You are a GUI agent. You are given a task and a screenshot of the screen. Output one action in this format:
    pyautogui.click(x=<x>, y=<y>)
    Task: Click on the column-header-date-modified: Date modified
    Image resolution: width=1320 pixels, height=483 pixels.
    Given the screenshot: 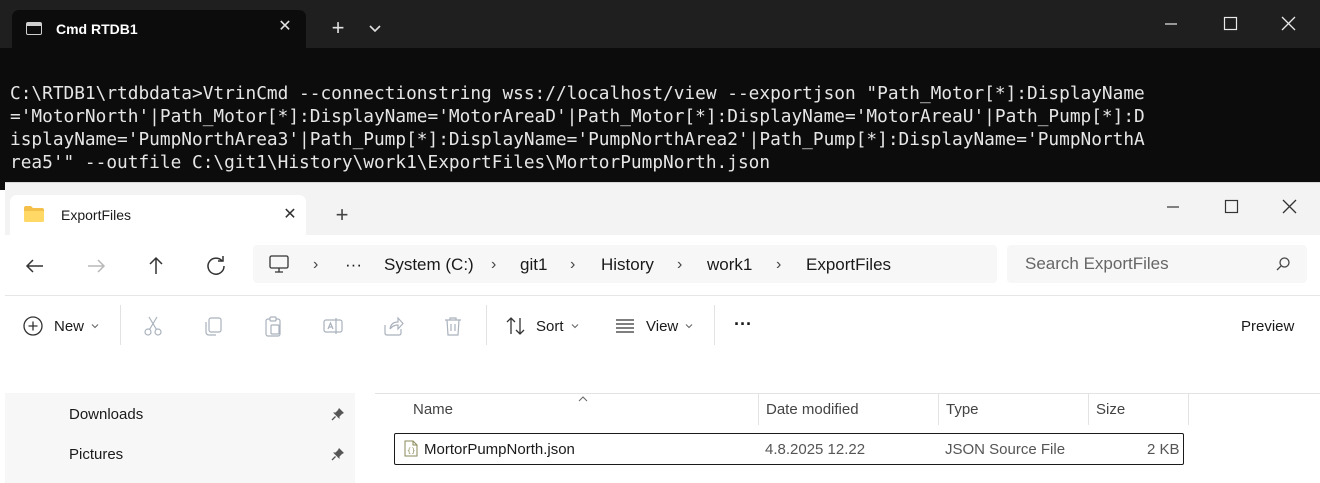 What is the action you would take?
    pyautogui.click(x=812, y=409)
    